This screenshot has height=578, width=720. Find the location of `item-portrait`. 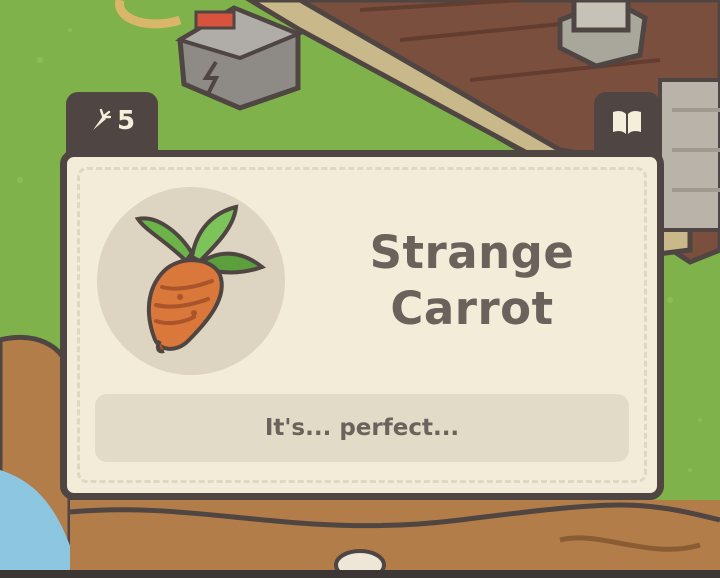

item-portrait is located at coordinates (191, 281).